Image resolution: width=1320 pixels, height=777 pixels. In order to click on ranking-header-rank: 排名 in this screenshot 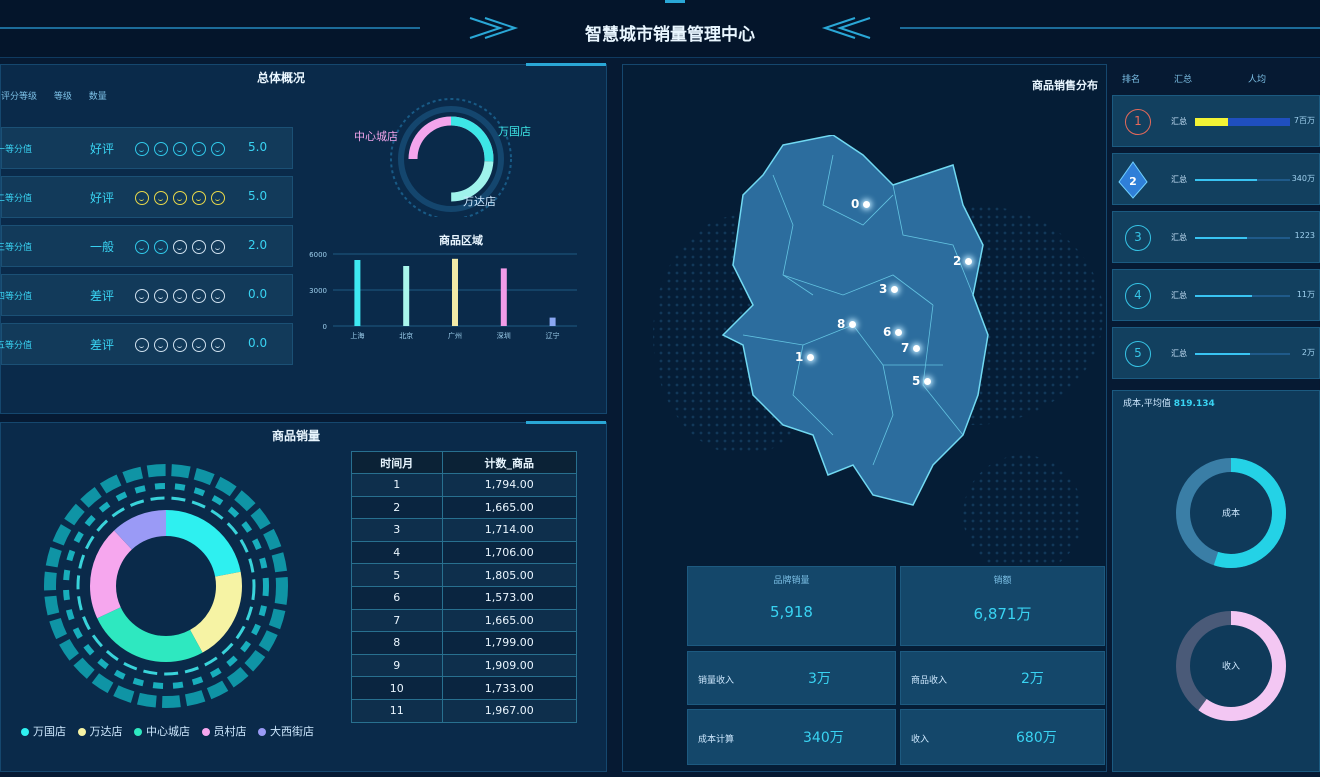, I will do `click(1131, 80)`.